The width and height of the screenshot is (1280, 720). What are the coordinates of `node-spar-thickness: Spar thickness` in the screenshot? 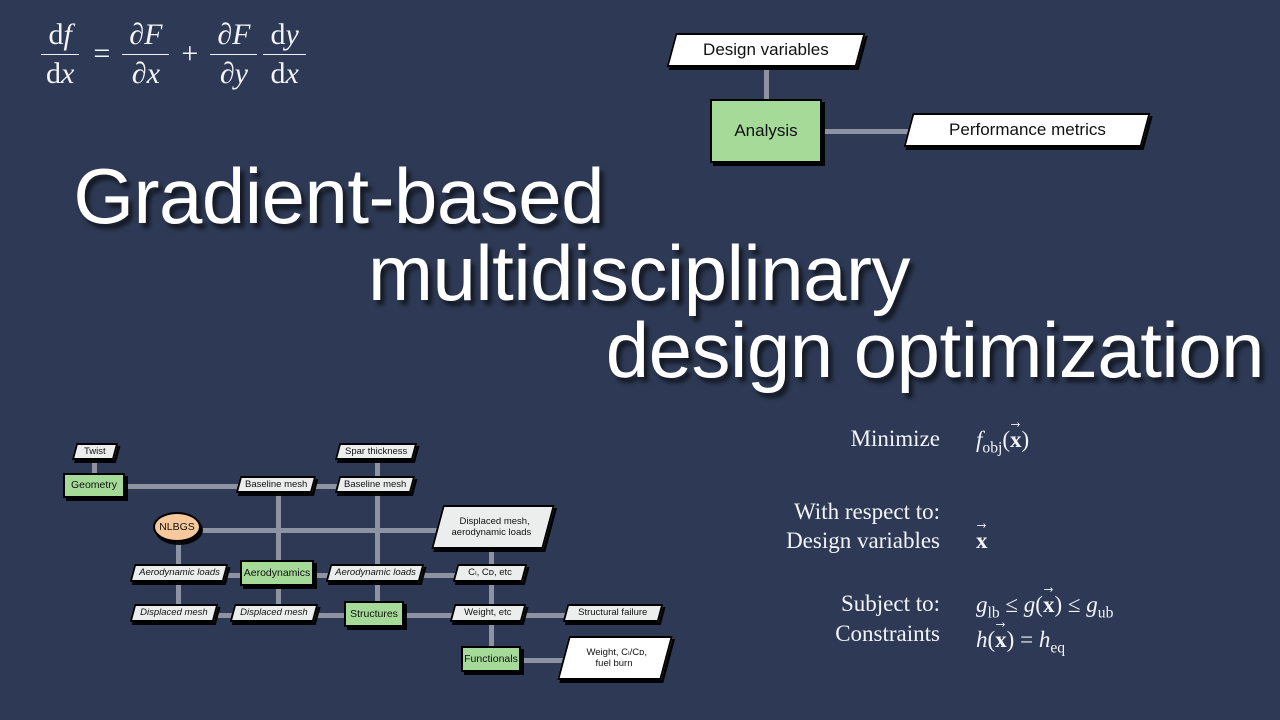 It's located at (376, 451).